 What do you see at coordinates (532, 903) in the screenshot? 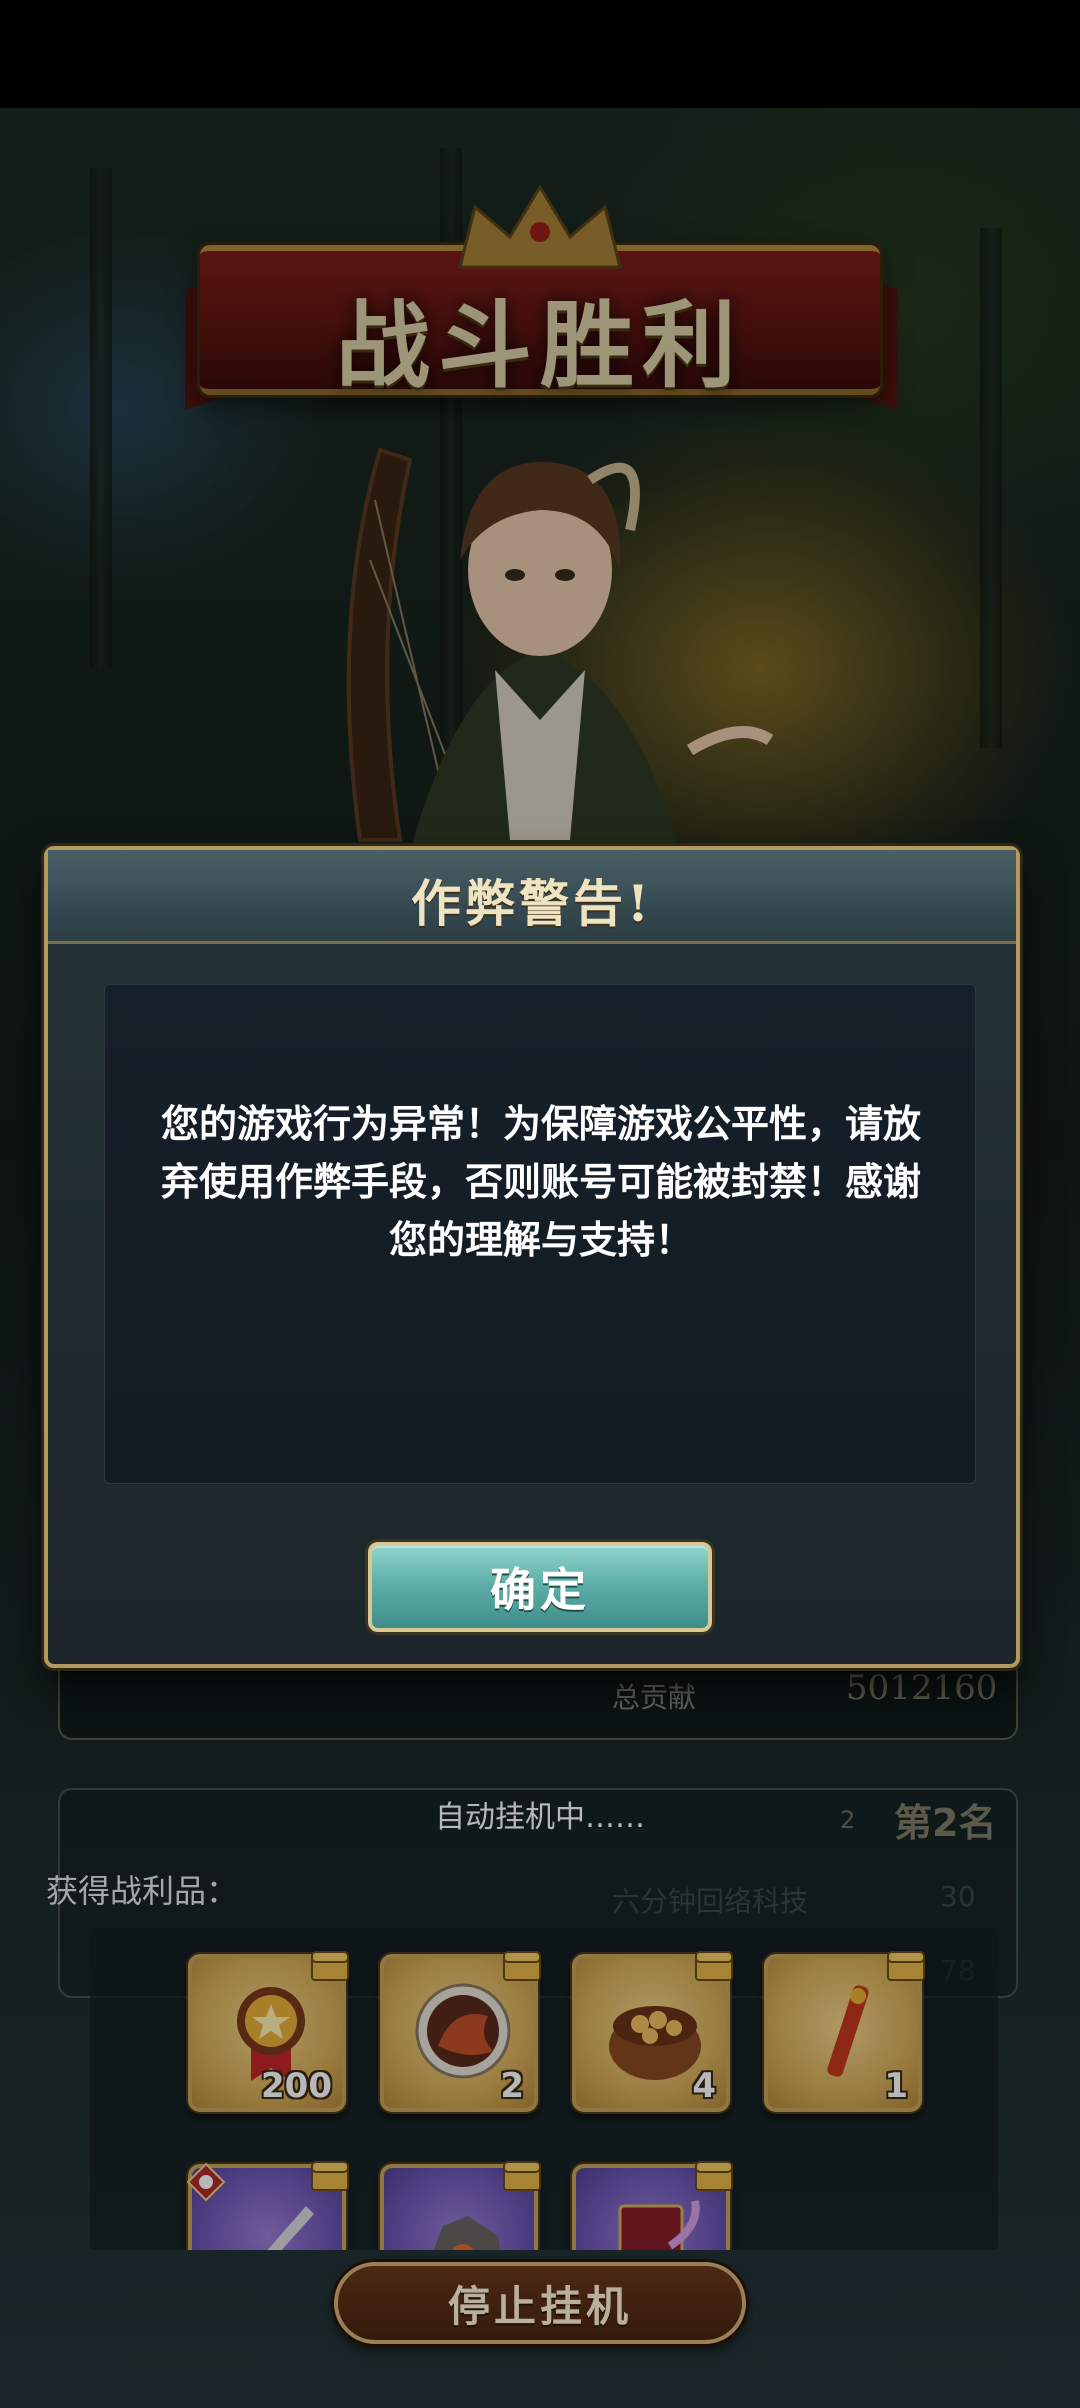
I see `dialog-title: 作弊警告!` at bounding box center [532, 903].